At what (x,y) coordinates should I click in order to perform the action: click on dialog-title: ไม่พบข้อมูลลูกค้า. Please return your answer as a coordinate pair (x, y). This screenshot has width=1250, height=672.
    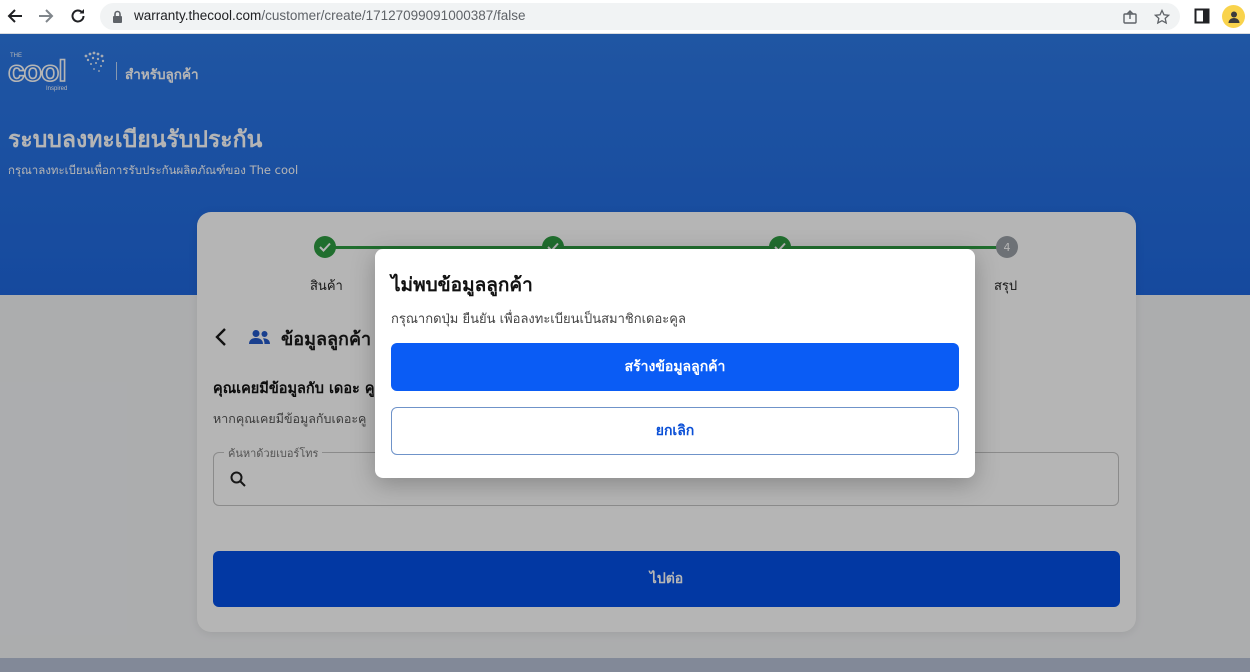
    Looking at the image, I should click on (462, 285).